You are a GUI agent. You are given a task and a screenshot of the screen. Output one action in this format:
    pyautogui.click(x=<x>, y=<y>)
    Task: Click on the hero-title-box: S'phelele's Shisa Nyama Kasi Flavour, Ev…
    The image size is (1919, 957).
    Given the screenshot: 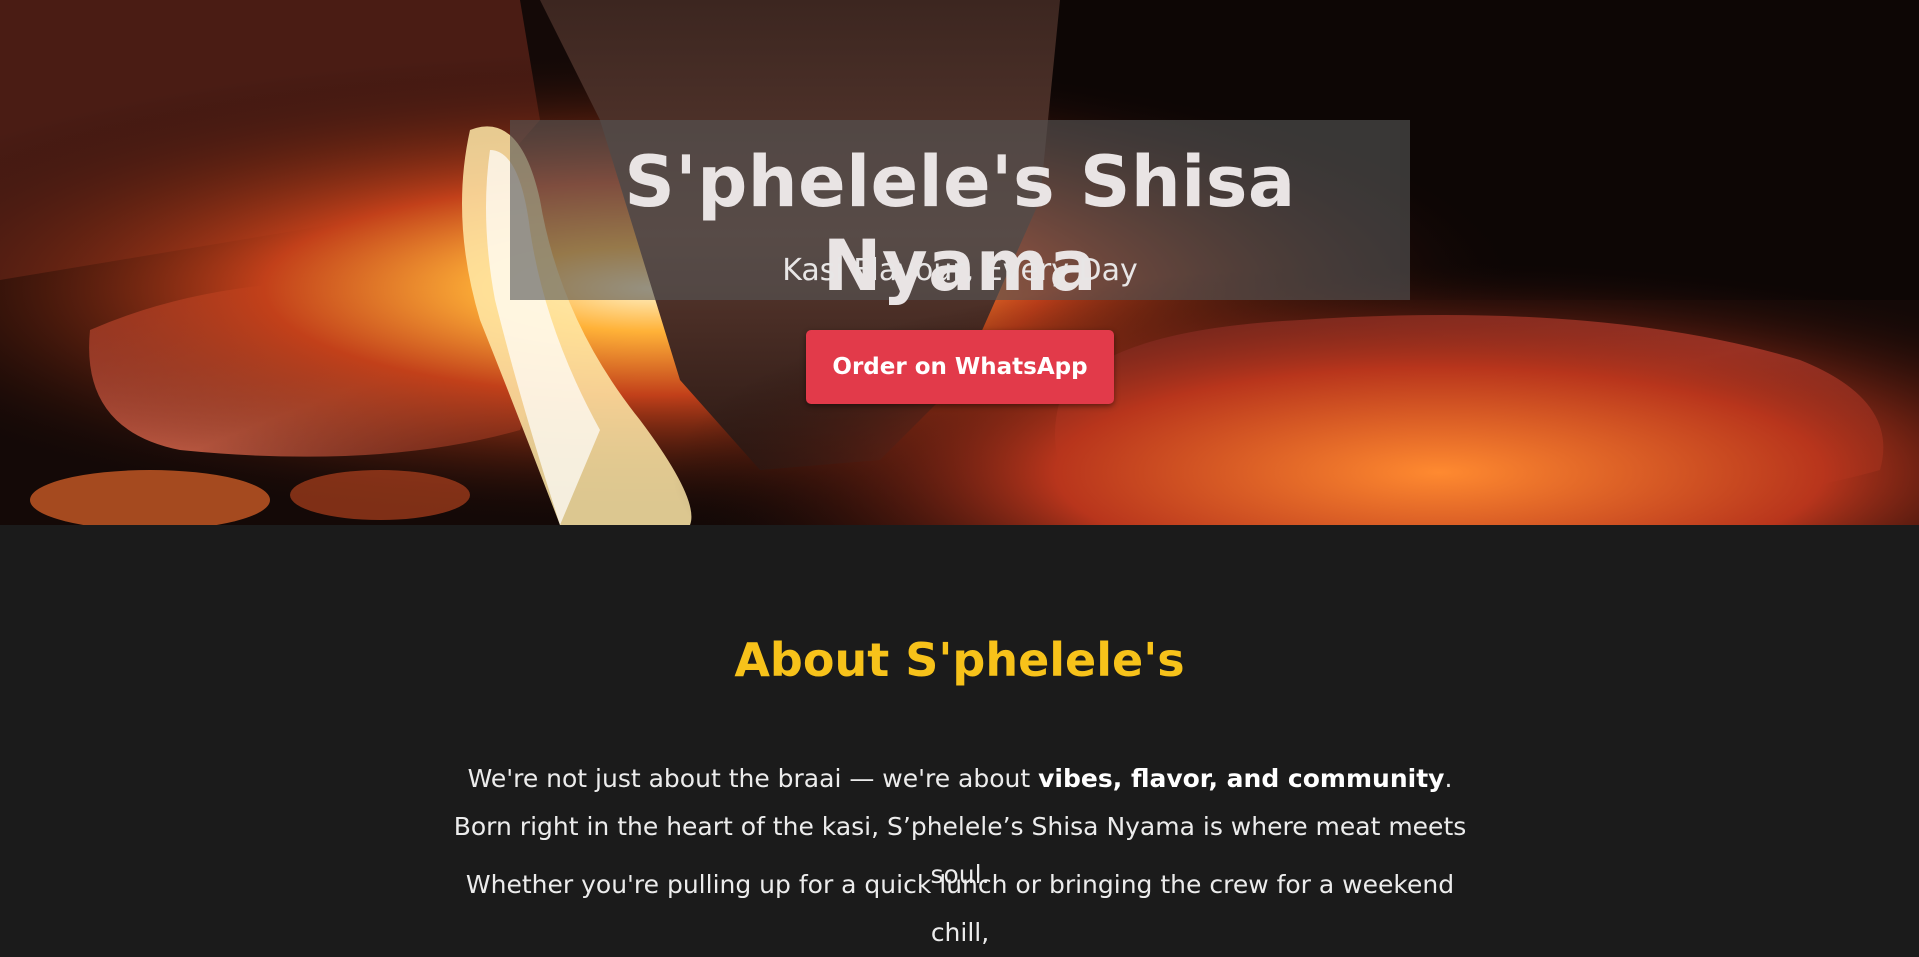 What is the action you would take?
    pyautogui.click(x=960, y=213)
    